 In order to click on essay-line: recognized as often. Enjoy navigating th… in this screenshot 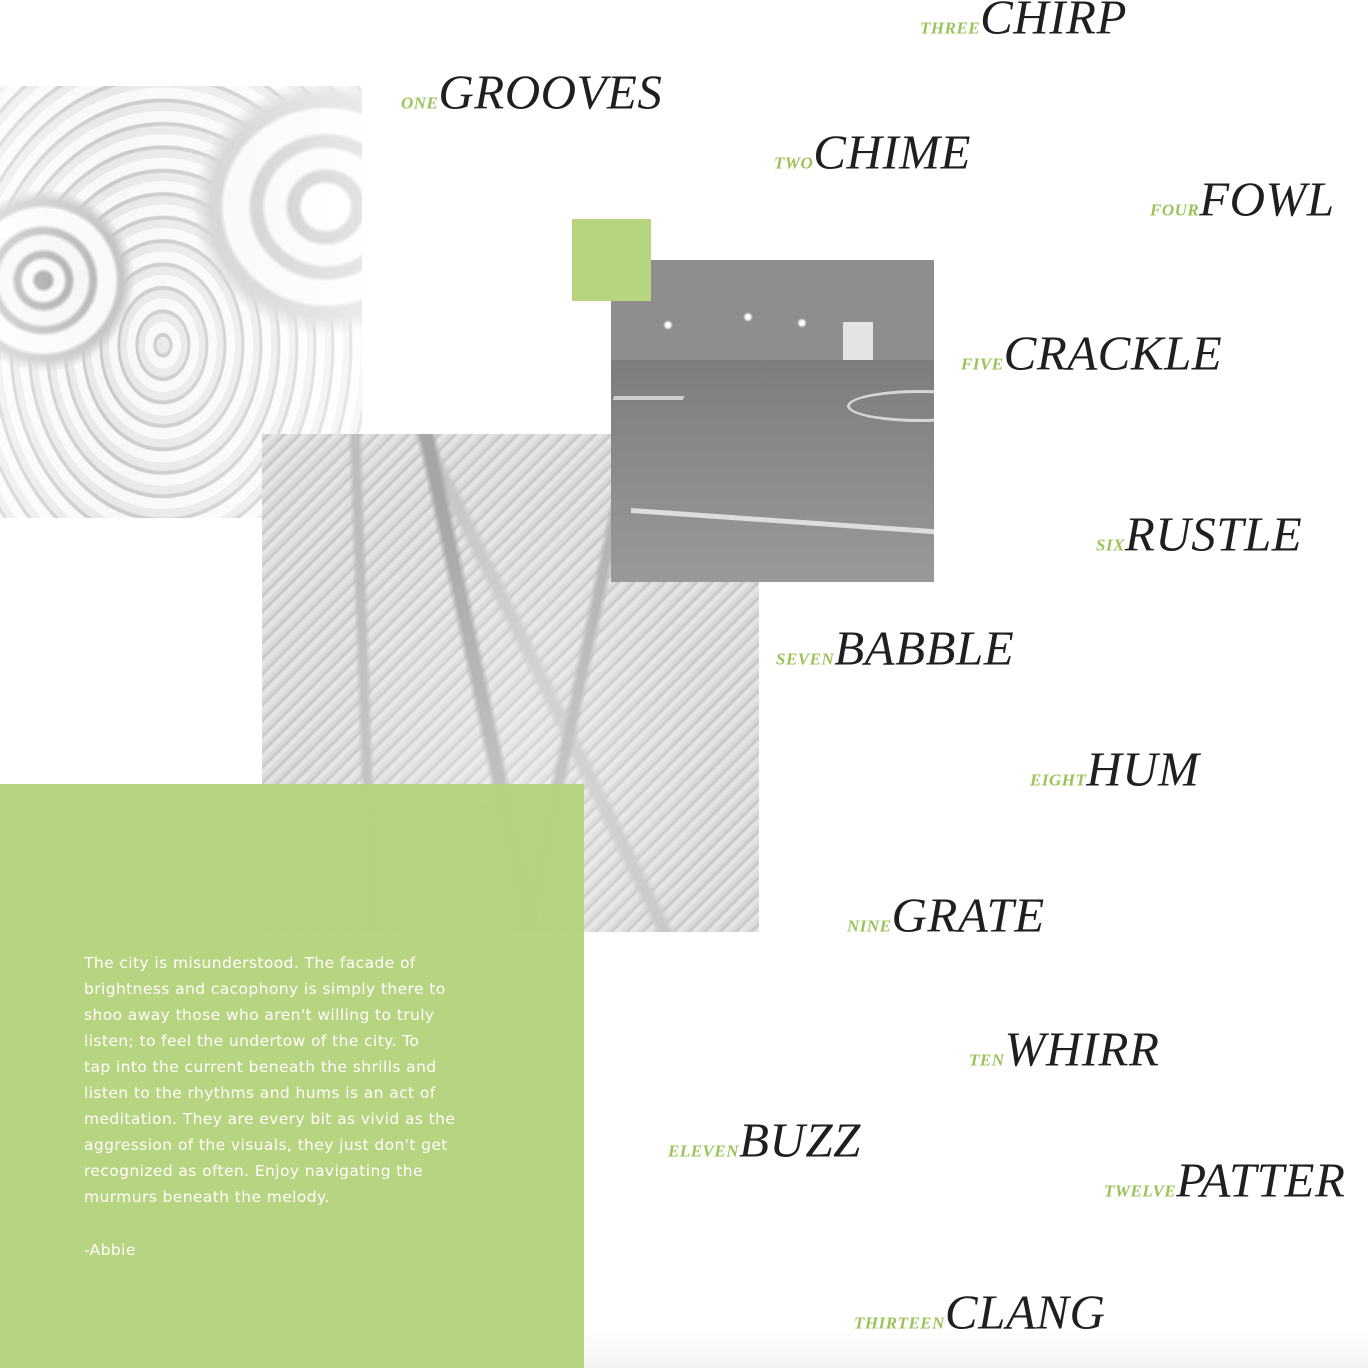, I will do `click(253, 1171)`.